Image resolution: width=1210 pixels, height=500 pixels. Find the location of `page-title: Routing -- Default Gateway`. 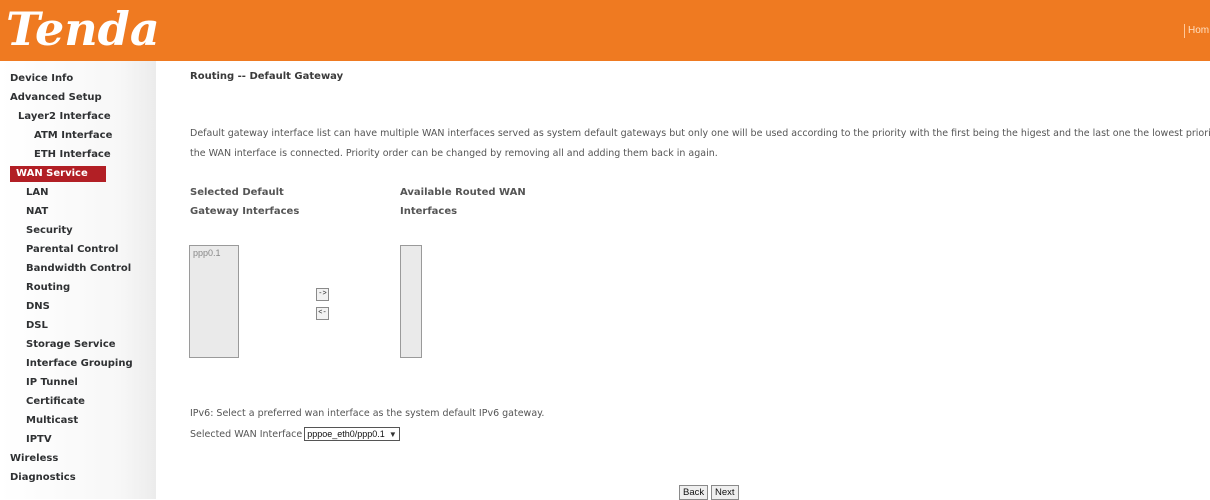

page-title: Routing -- Default Gateway is located at coordinates (267, 76).